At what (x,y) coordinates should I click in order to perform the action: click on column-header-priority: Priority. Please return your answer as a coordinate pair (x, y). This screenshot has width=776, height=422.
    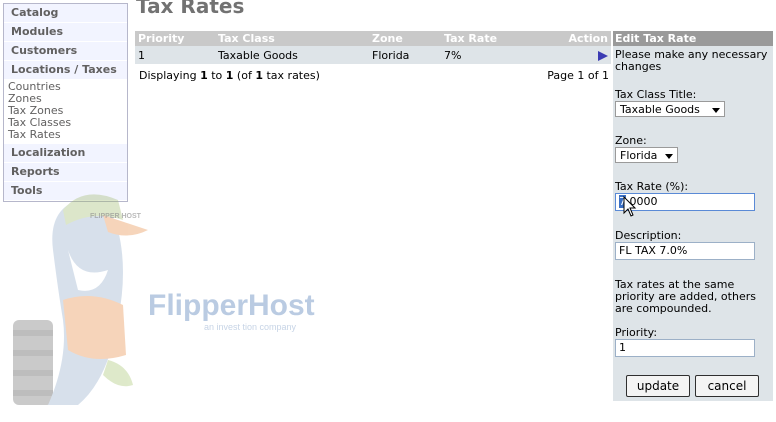
    Looking at the image, I should click on (175, 38).